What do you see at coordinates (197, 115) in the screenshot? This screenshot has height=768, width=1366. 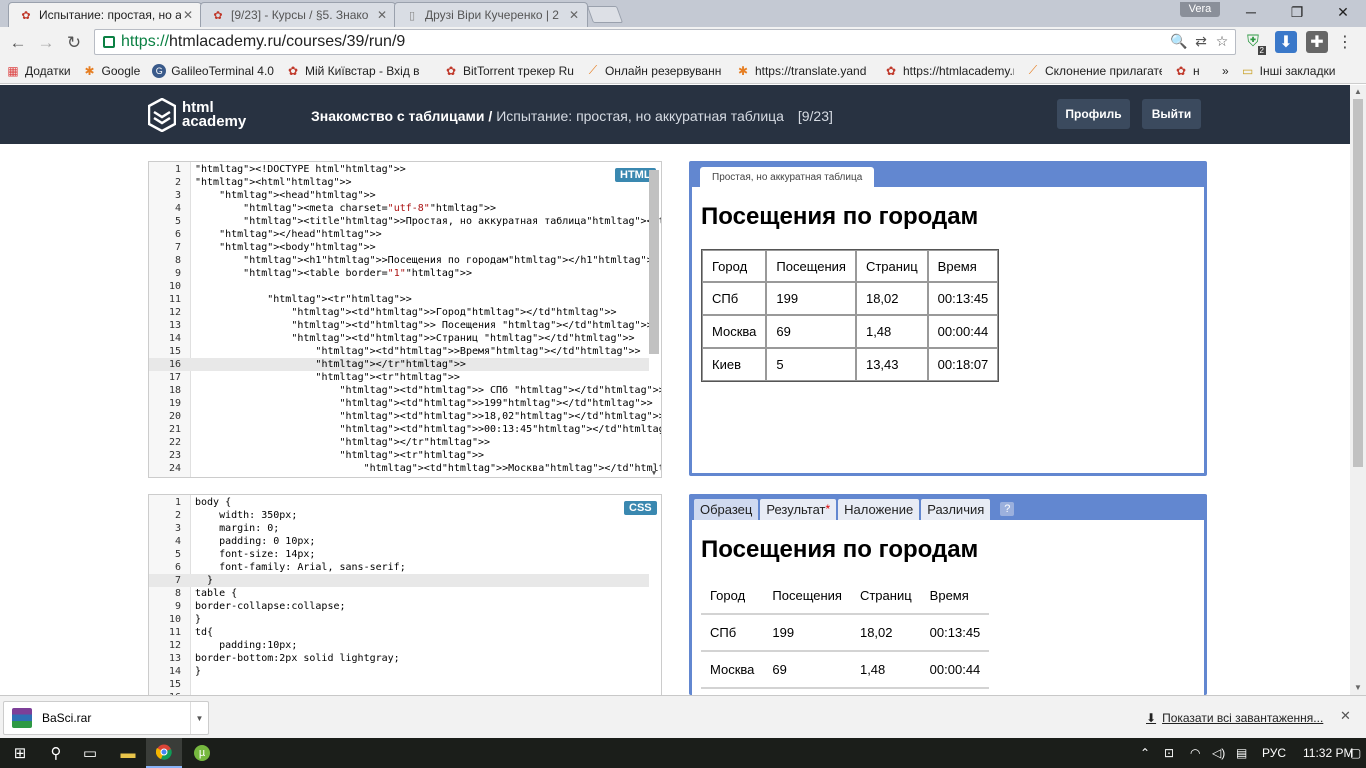 I see `htmlacademy-logo: html academy` at bounding box center [197, 115].